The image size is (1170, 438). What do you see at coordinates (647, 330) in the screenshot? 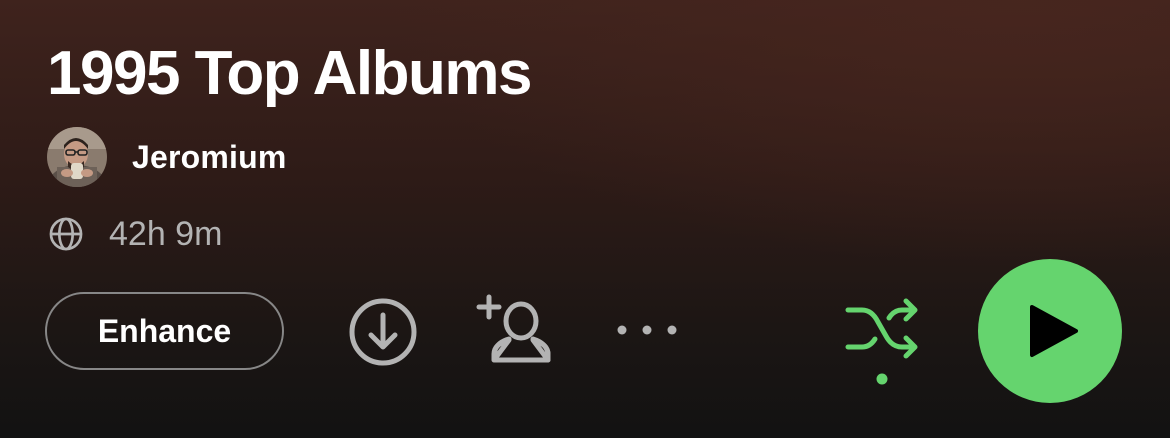
I see `more-options-icon` at bounding box center [647, 330].